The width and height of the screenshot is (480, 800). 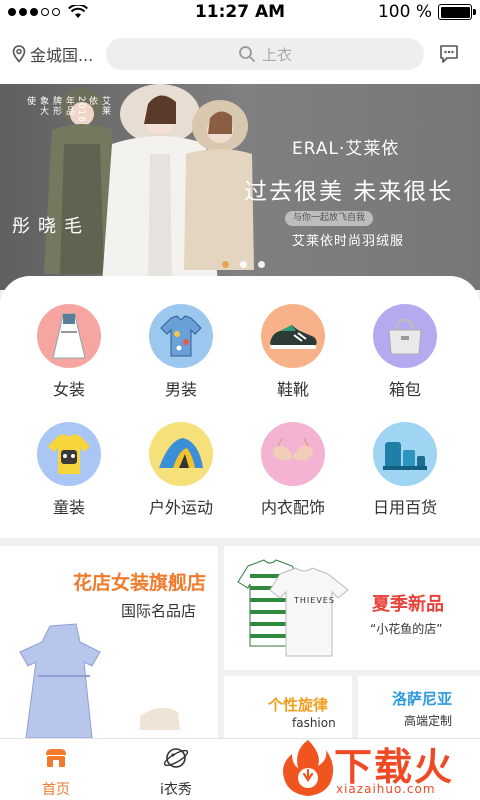 What do you see at coordinates (45, 226) in the screenshot?
I see `banner-ambassador-name: 毛晓彤` at bounding box center [45, 226].